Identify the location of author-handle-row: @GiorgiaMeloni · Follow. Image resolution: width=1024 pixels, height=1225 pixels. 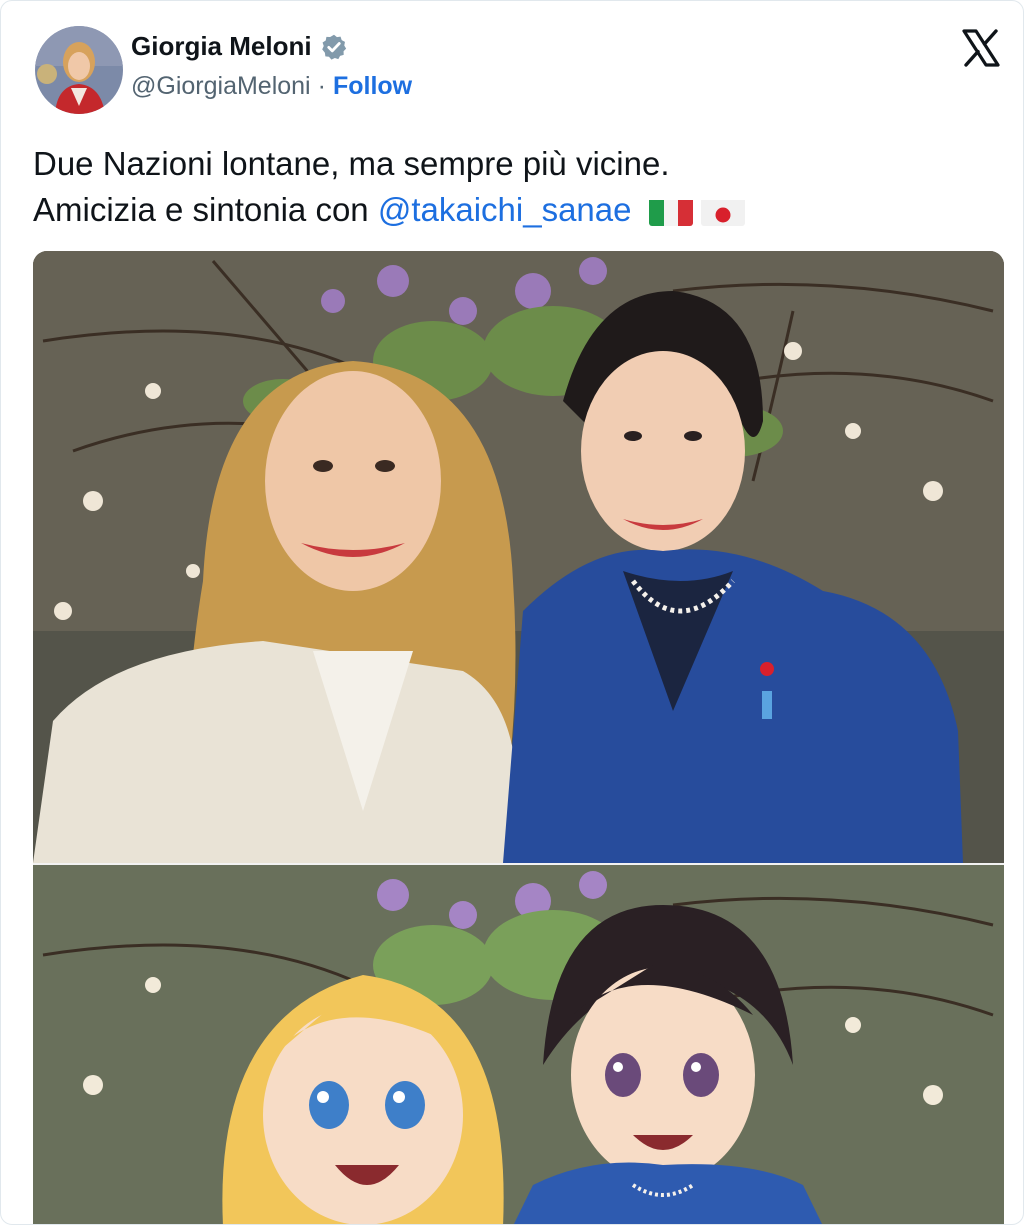
(271, 86).